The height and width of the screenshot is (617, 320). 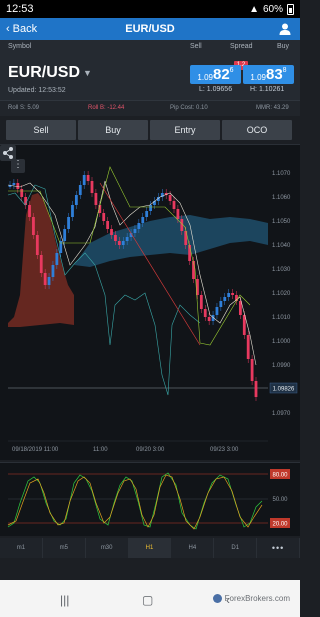 I want to click on timeframe-bar: m1 m5 m30 H1 H4 D1 •••, so click(x=150, y=548).